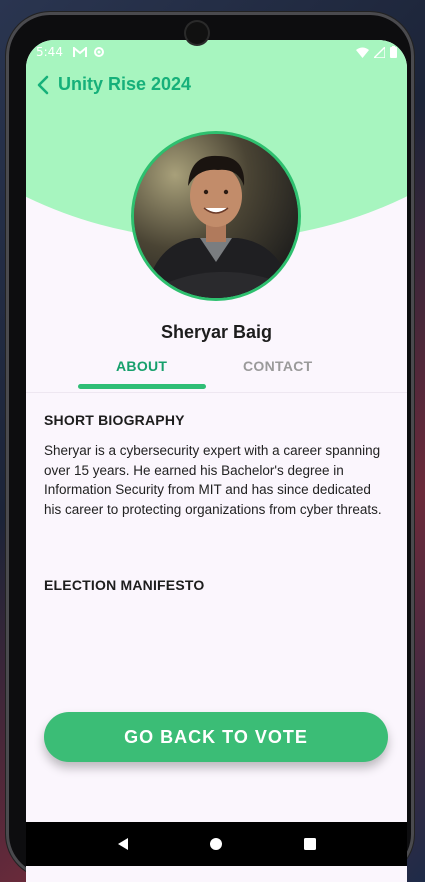 The height and width of the screenshot is (882, 425). I want to click on camera-cutout, so click(197, 33).